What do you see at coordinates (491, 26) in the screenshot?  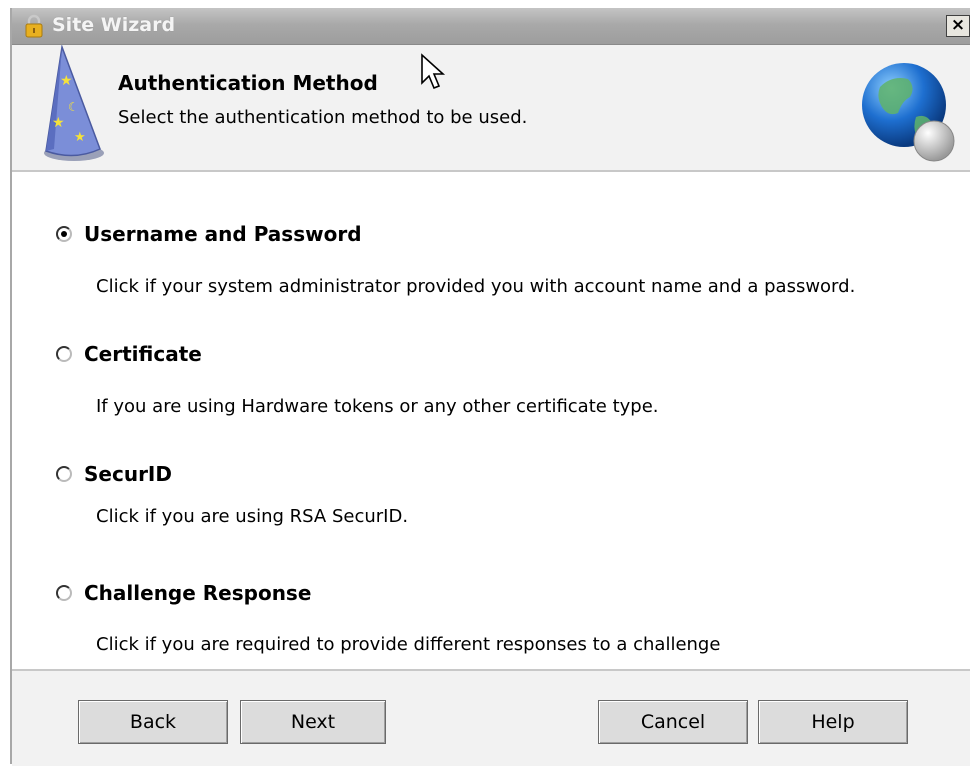 I see `title-bar: Site Wizard ×` at bounding box center [491, 26].